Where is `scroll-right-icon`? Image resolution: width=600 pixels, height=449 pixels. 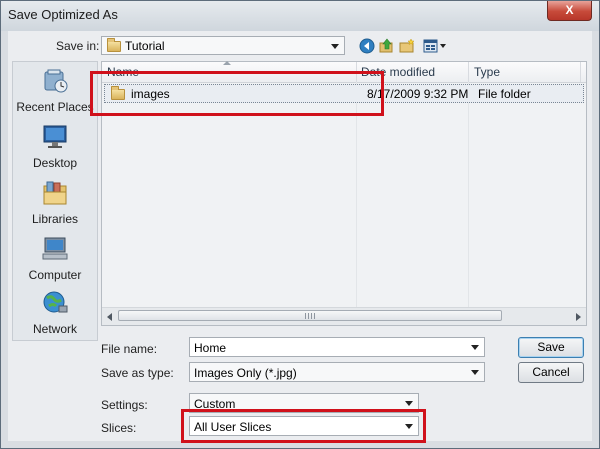
scroll-right-icon is located at coordinates (578, 317).